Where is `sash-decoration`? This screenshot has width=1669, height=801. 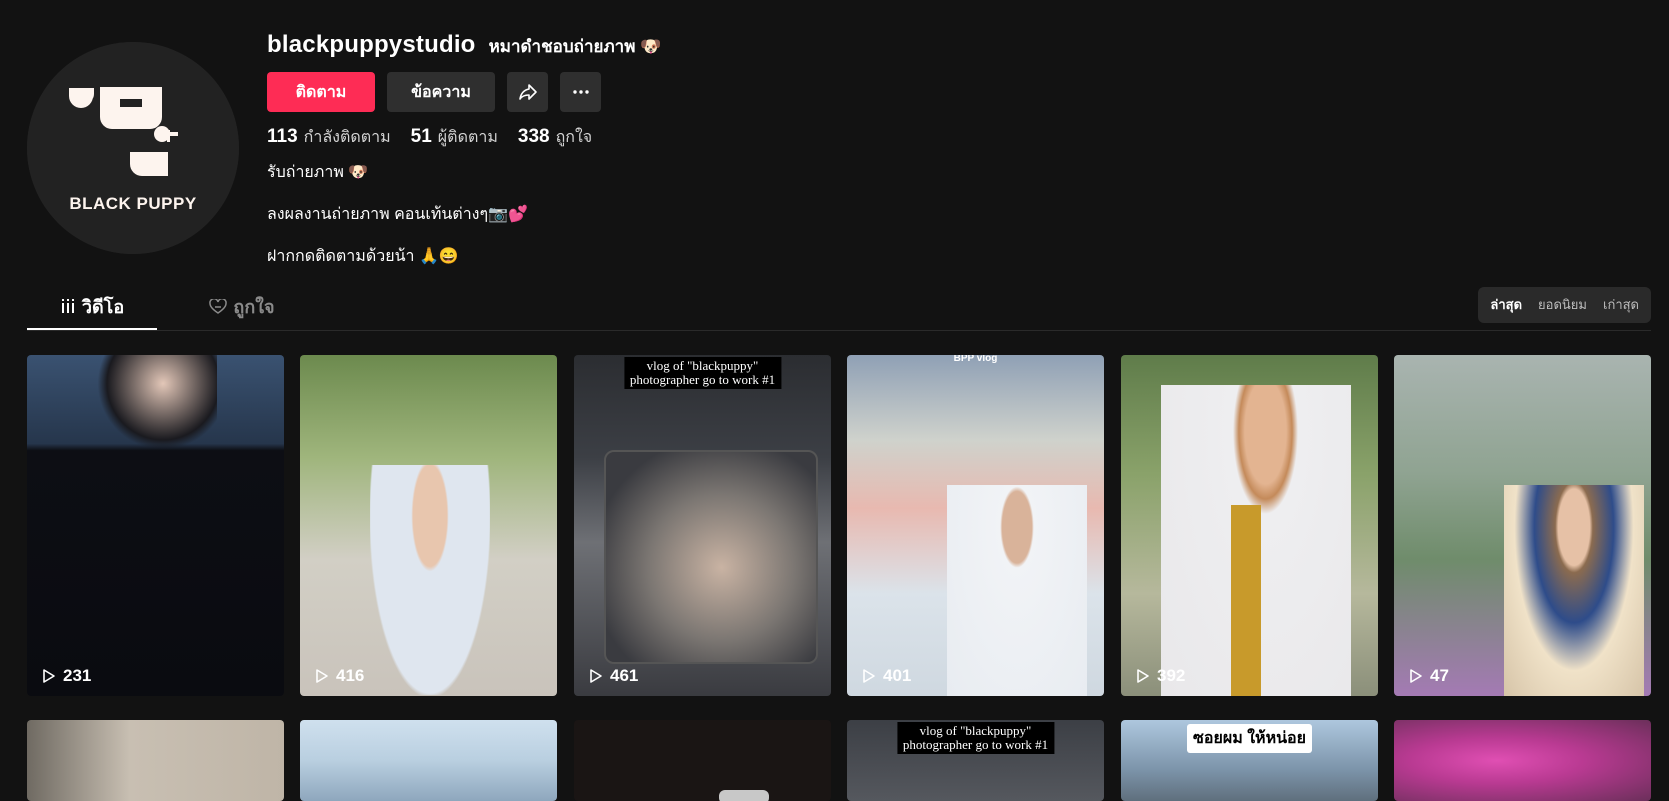
sash-decoration is located at coordinates (1246, 600).